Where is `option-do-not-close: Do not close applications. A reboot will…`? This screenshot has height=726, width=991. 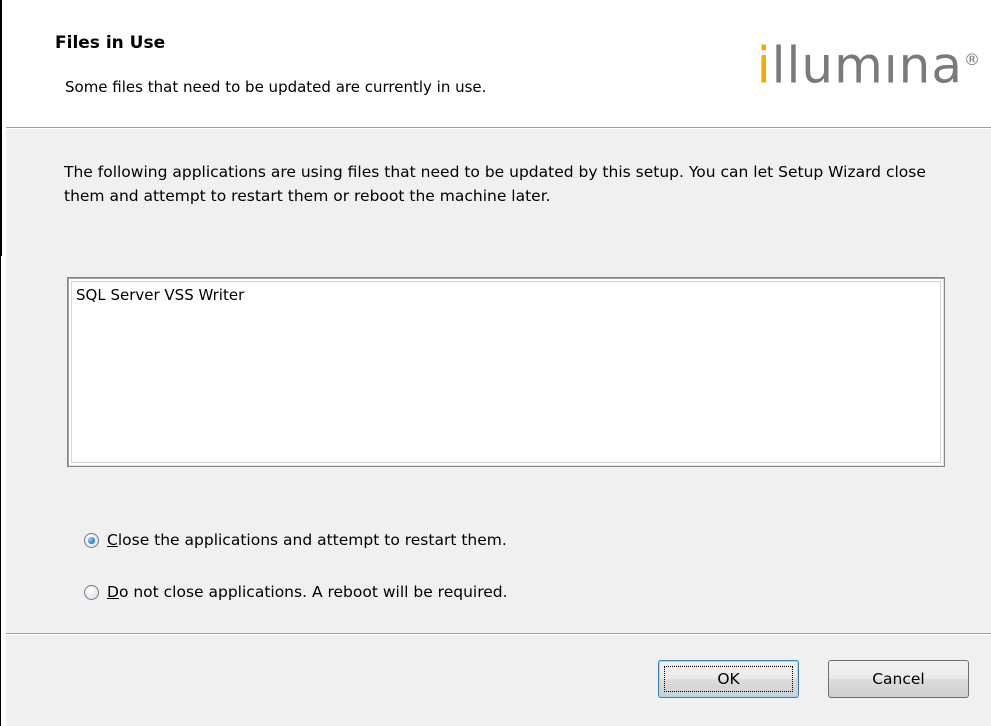 option-do-not-close: Do not close applications. A reboot will… is located at coordinates (296, 592).